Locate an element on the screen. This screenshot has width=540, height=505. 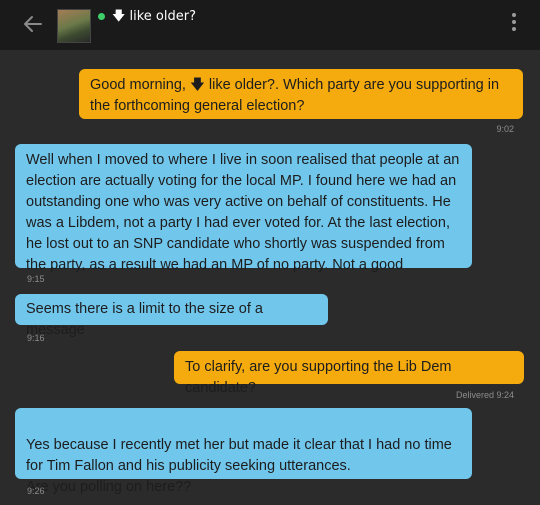
message-delivery-status: Delivered 9:24 is located at coordinates (484, 395).